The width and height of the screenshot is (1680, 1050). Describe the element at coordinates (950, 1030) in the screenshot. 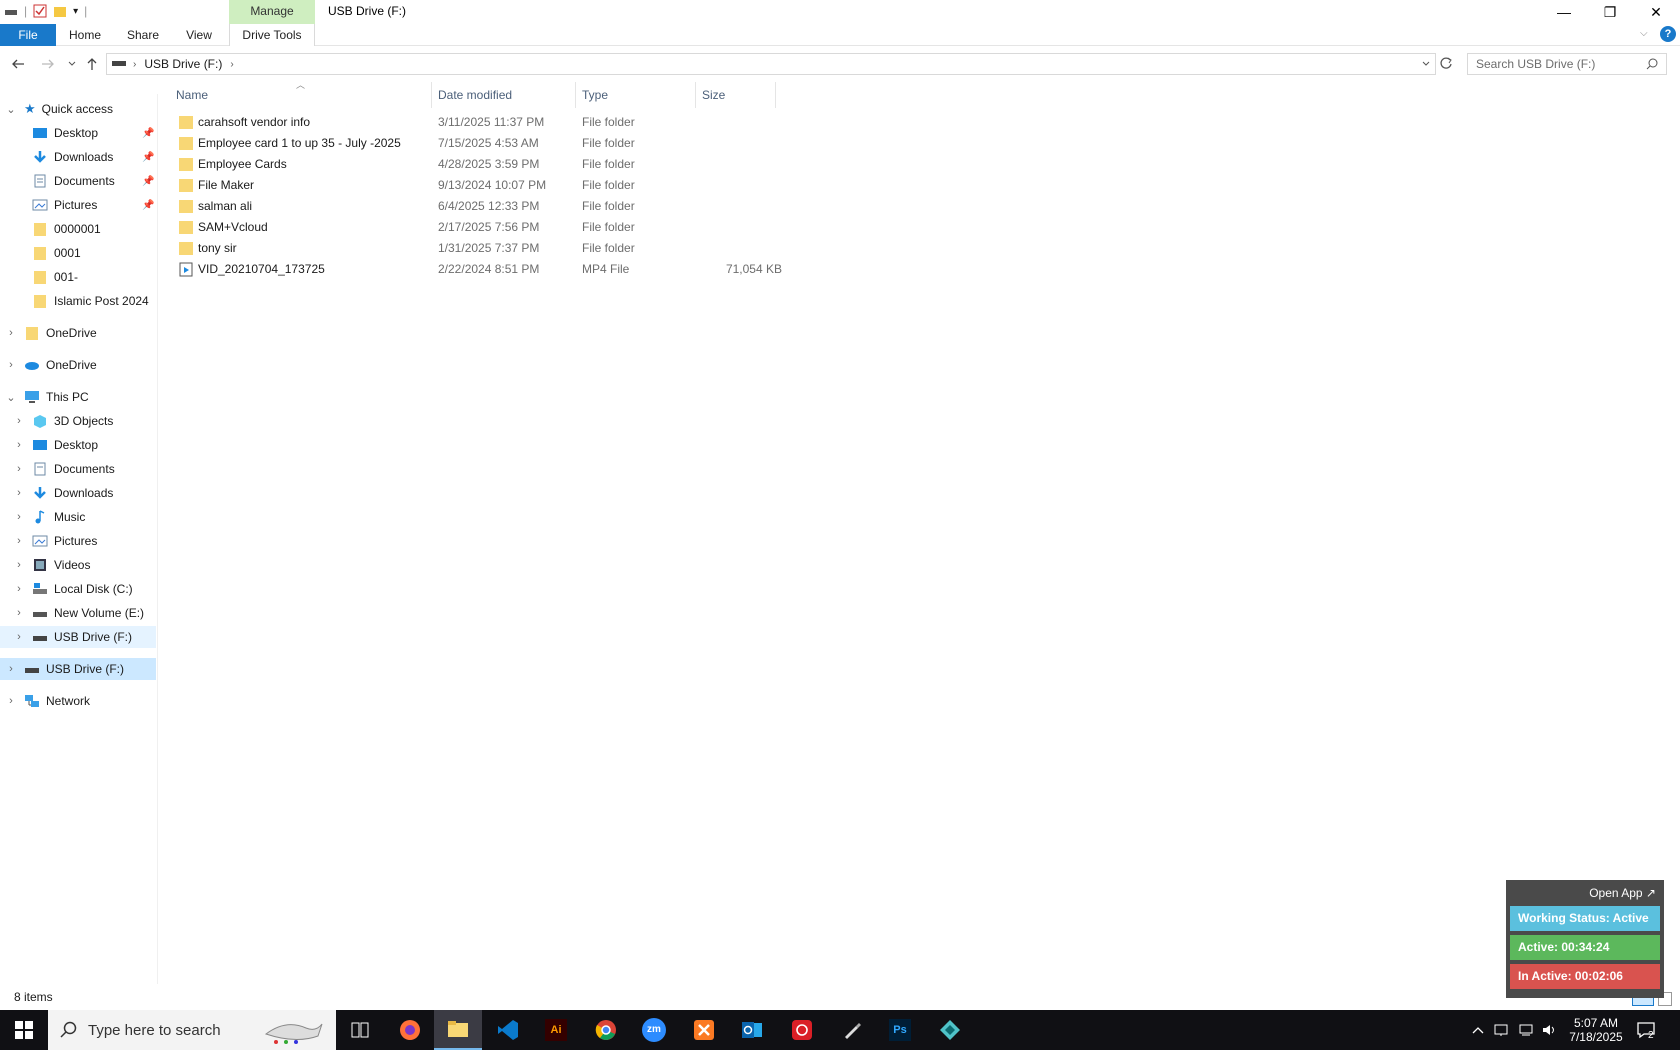

I see `taskbar-app` at that location.